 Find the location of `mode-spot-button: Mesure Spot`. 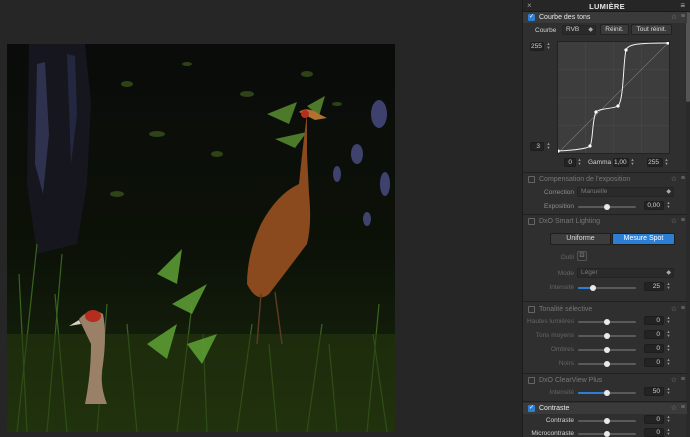

mode-spot-button: Mesure Spot is located at coordinates (643, 239).